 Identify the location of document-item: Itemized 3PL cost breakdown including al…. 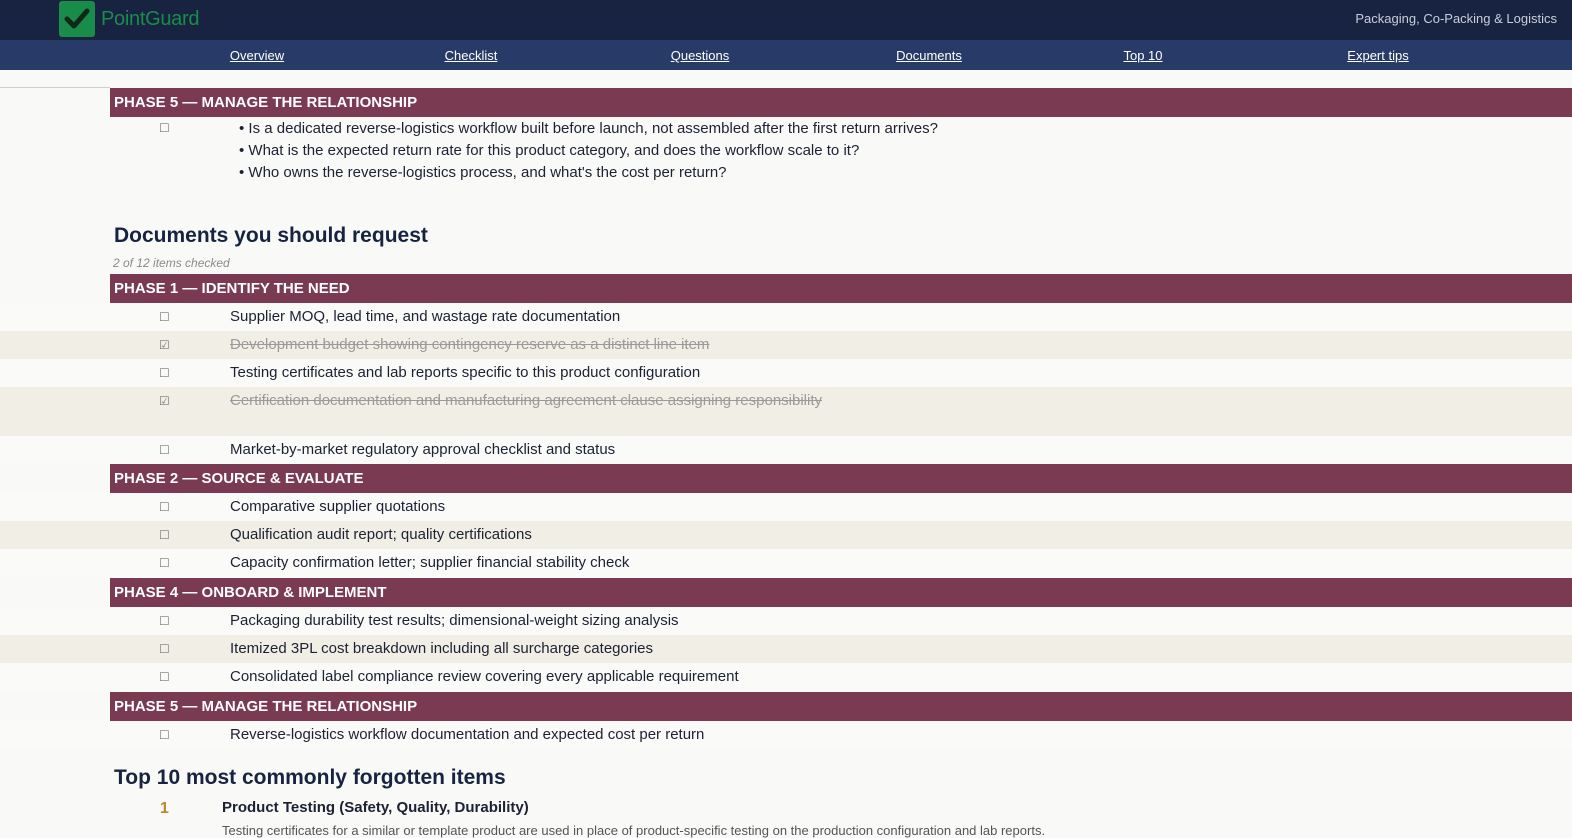
(442, 648).